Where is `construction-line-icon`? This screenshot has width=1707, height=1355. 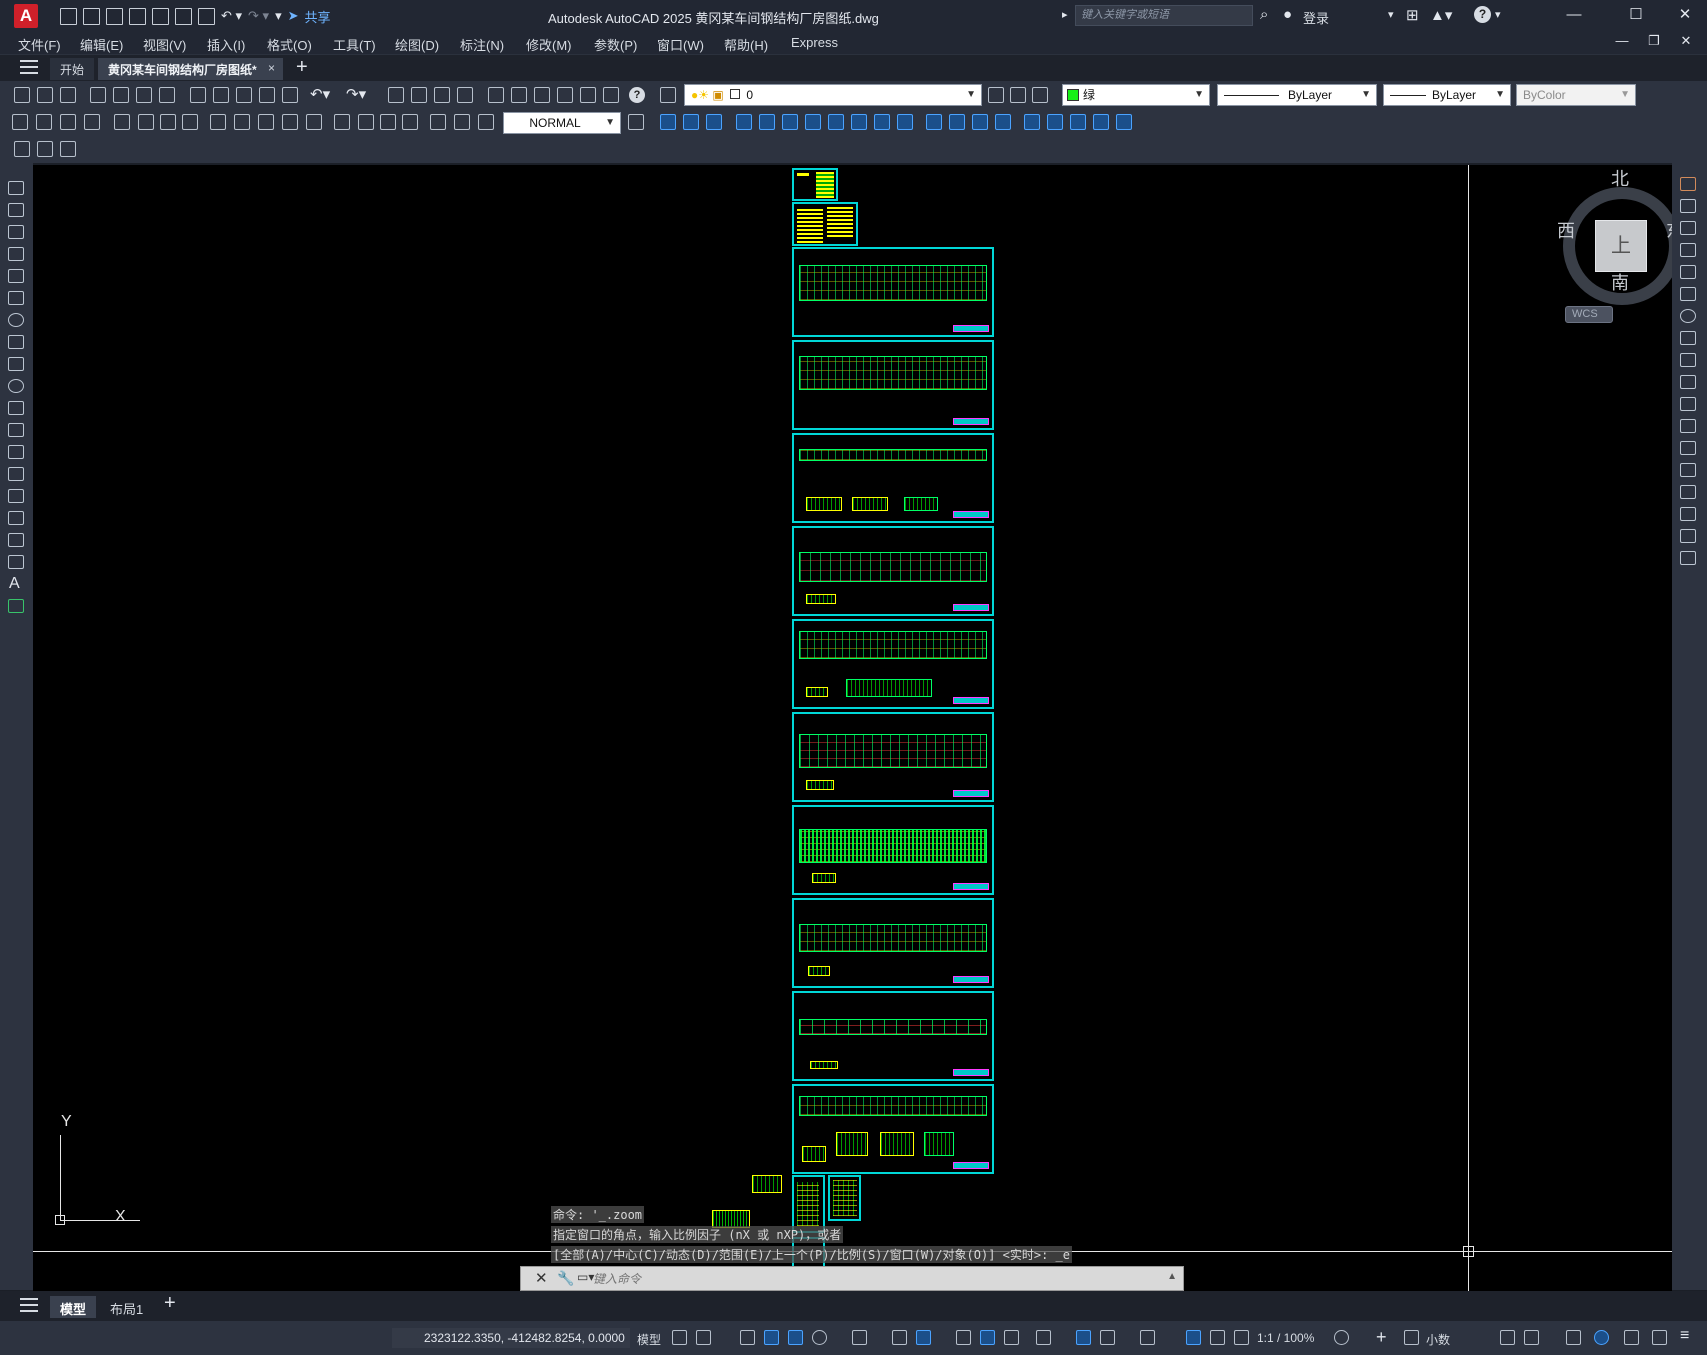 construction-line-icon is located at coordinates (16, 210).